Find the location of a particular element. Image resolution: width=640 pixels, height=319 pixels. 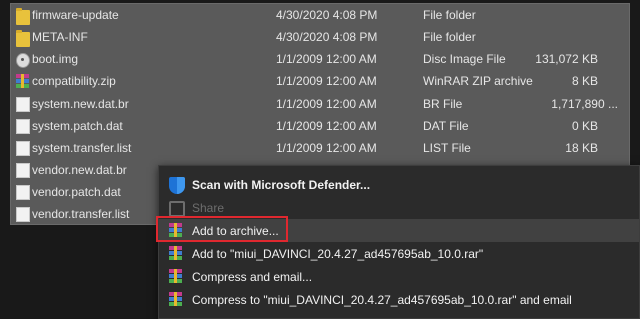

file-name: vendor.patch.dat is located at coordinates (76, 192).